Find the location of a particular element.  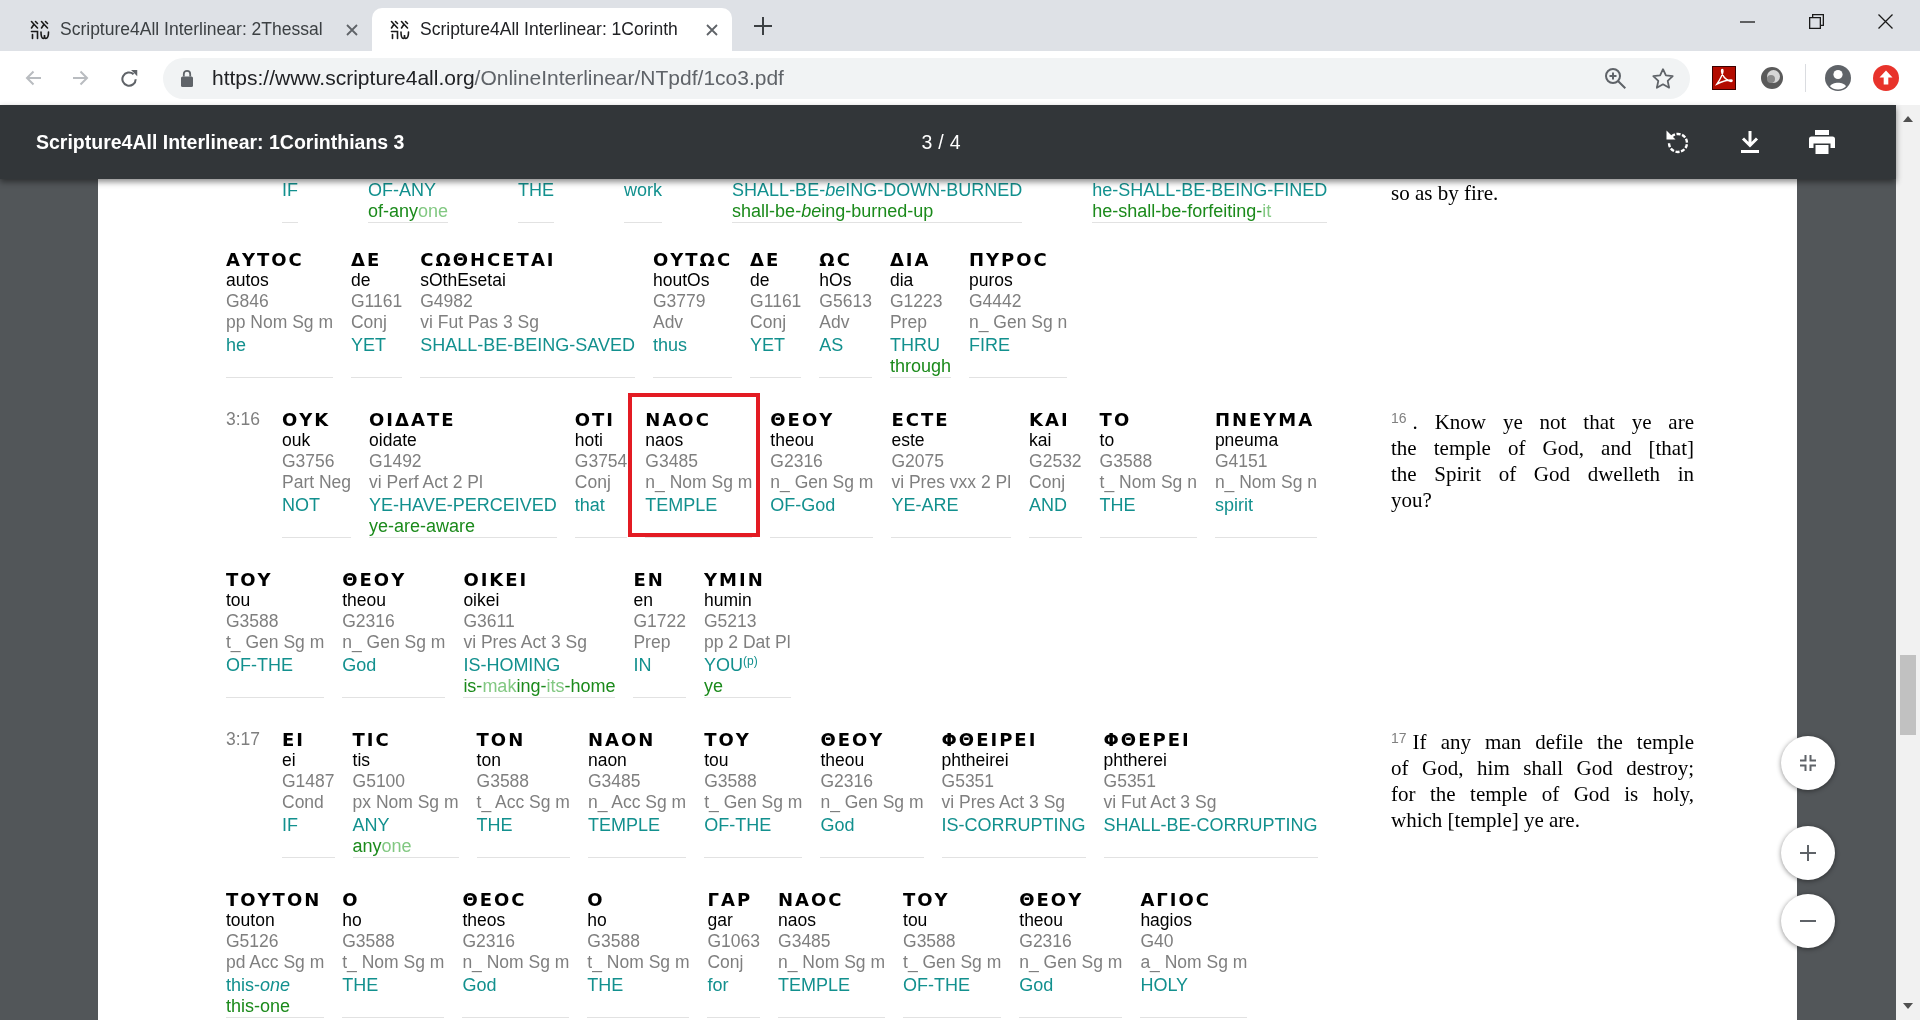

literal-gloss: he-shall-be-forfeiting-it is located at coordinates (1182, 211).